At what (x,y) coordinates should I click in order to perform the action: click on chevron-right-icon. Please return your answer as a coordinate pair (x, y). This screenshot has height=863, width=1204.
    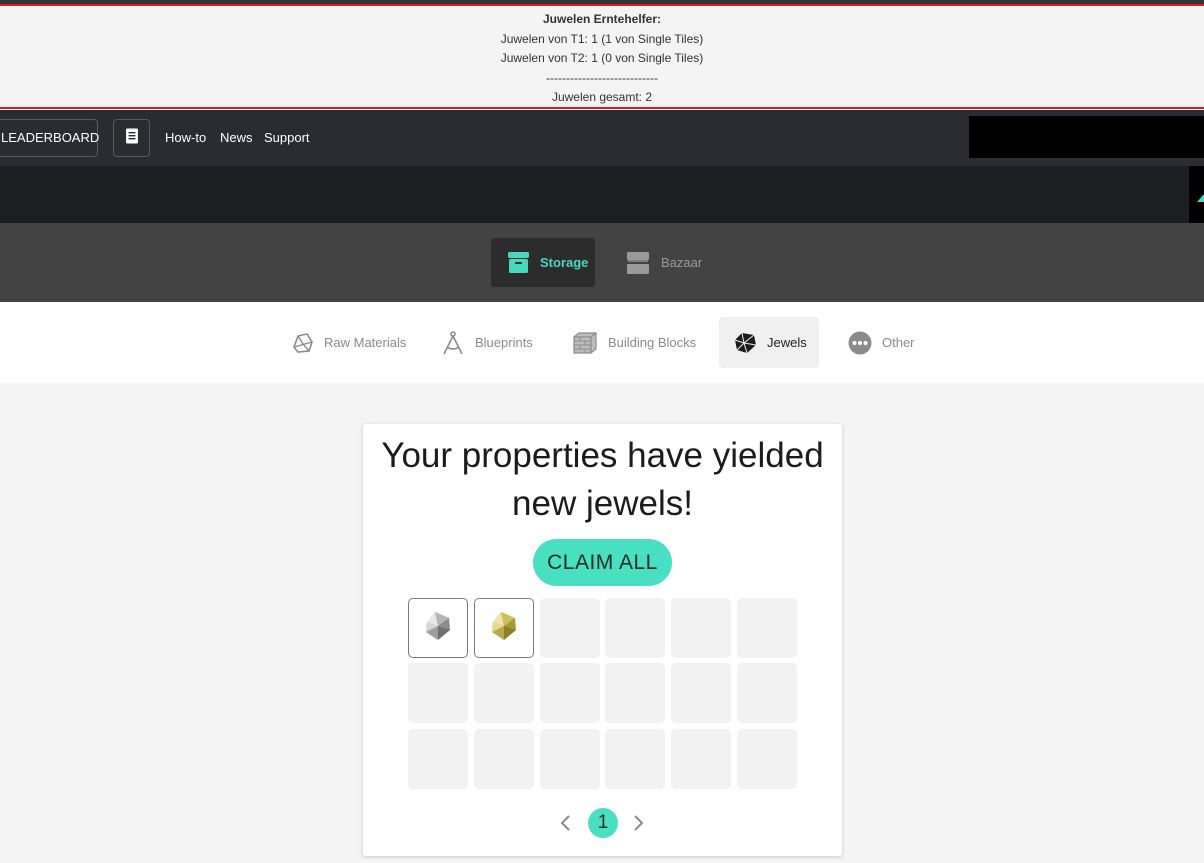
    Looking at the image, I should click on (638, 823).